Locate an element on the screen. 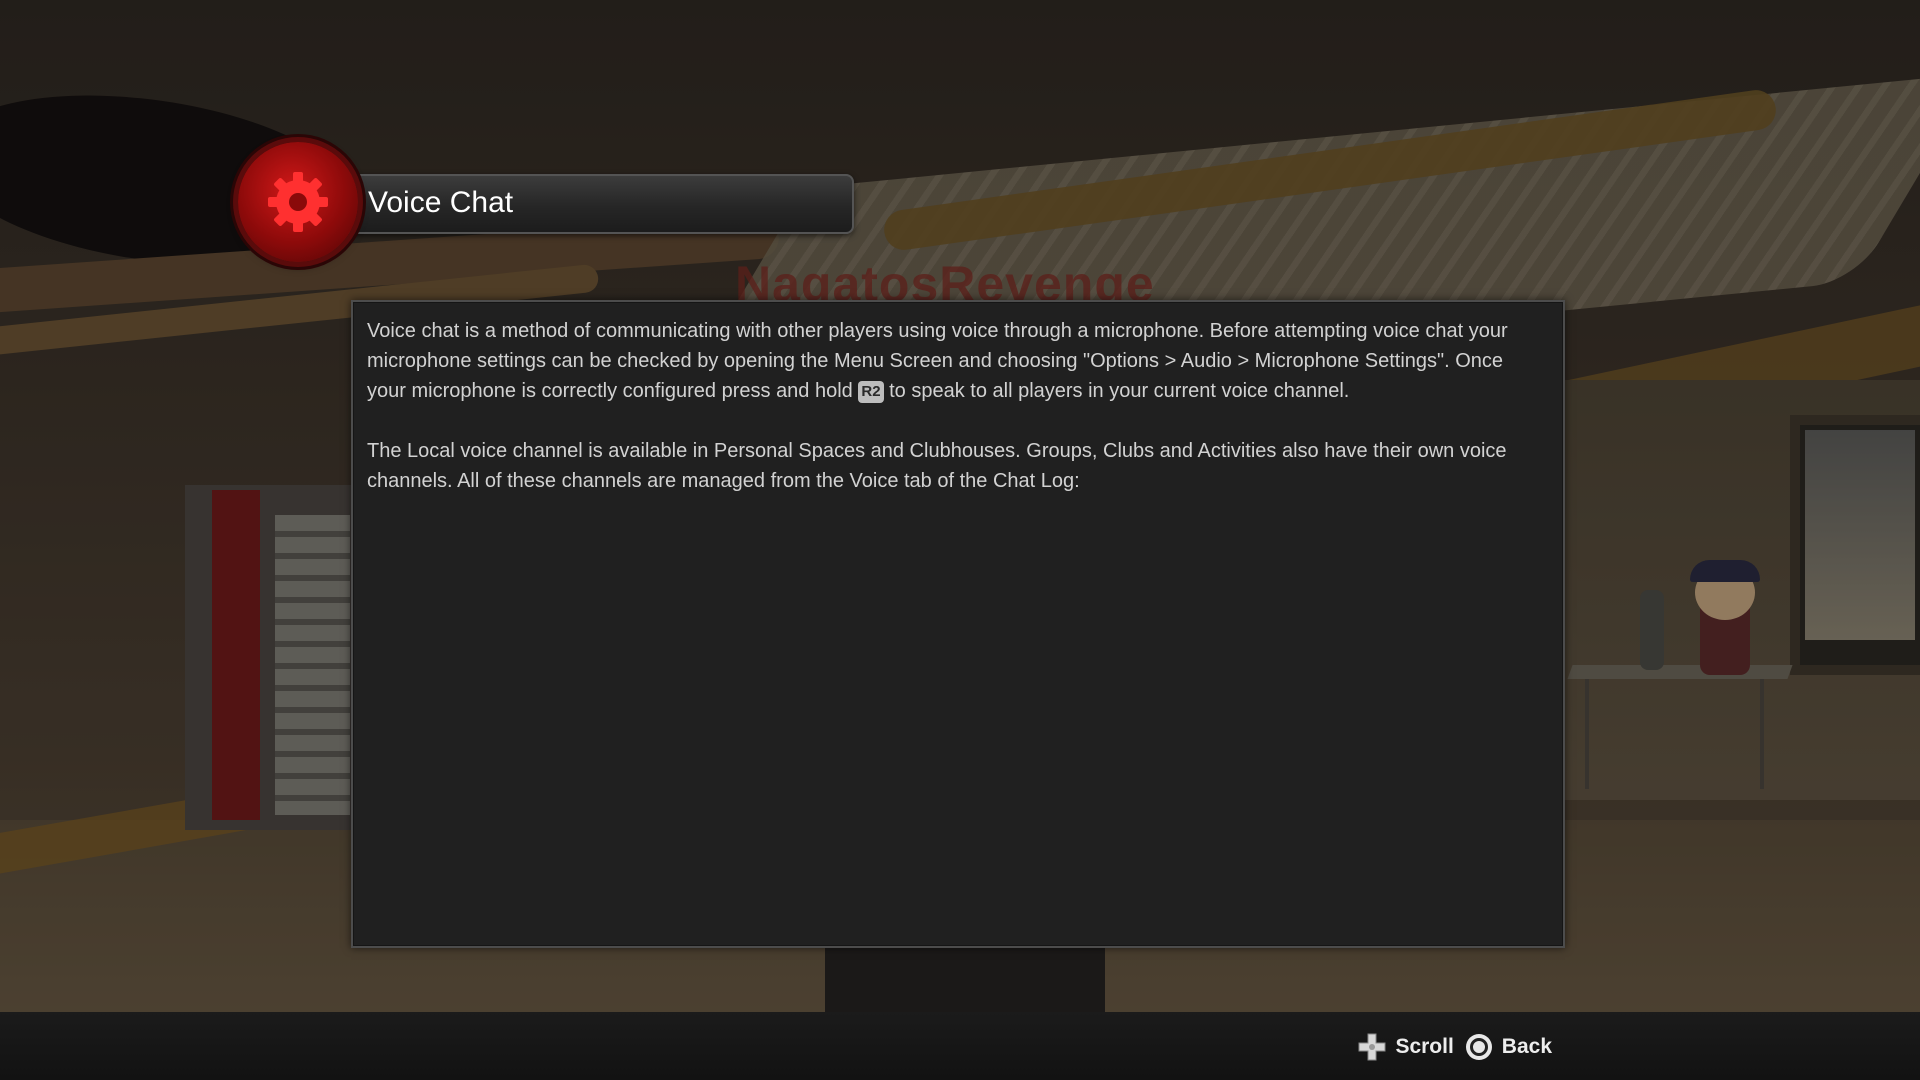 Image resolution: width=1920 pixels, height=1080 pixels. page-title: Voice Chat is located at coordinates (441, 202).